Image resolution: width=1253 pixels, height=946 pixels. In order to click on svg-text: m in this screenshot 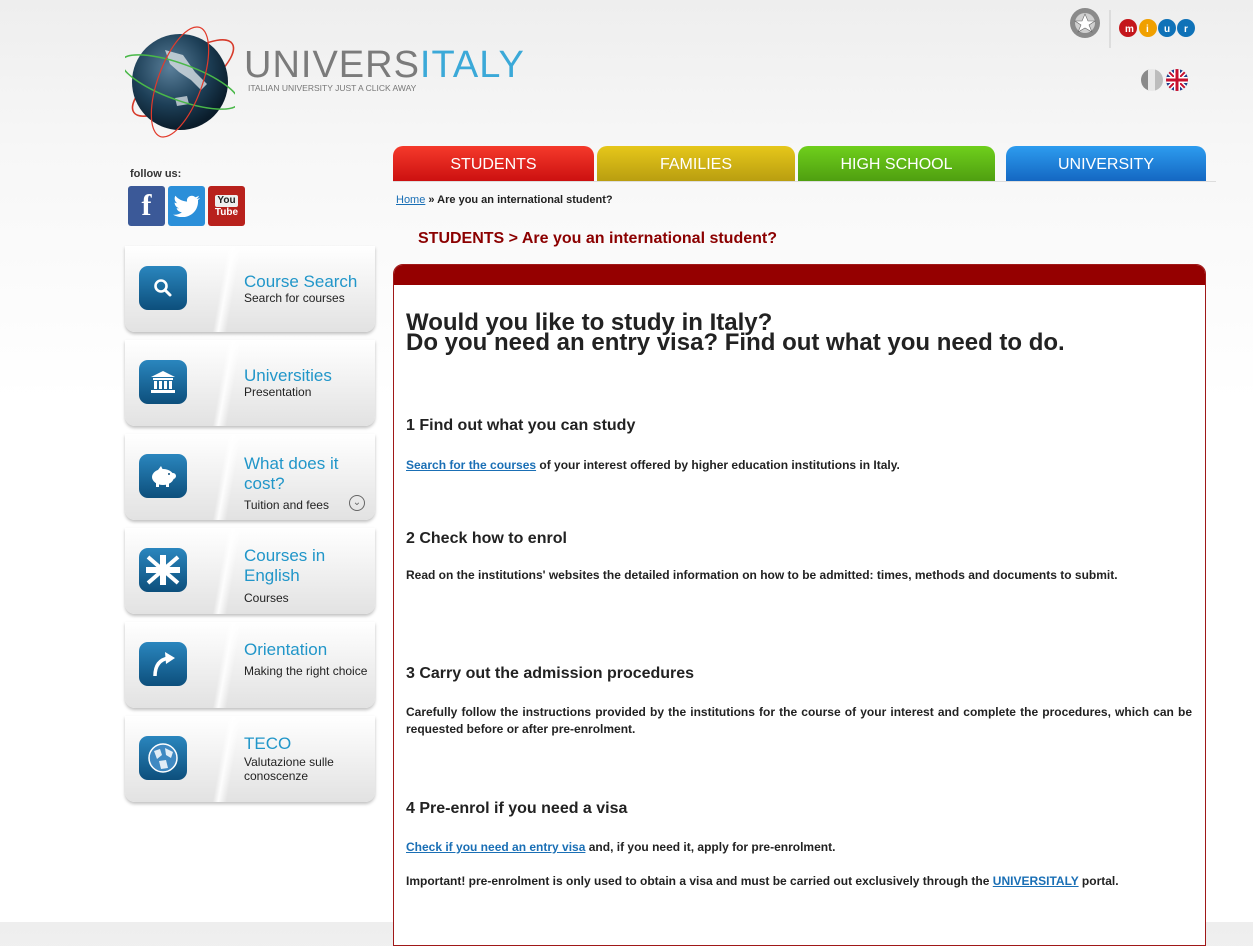, I will do `click(1129, 29)`.